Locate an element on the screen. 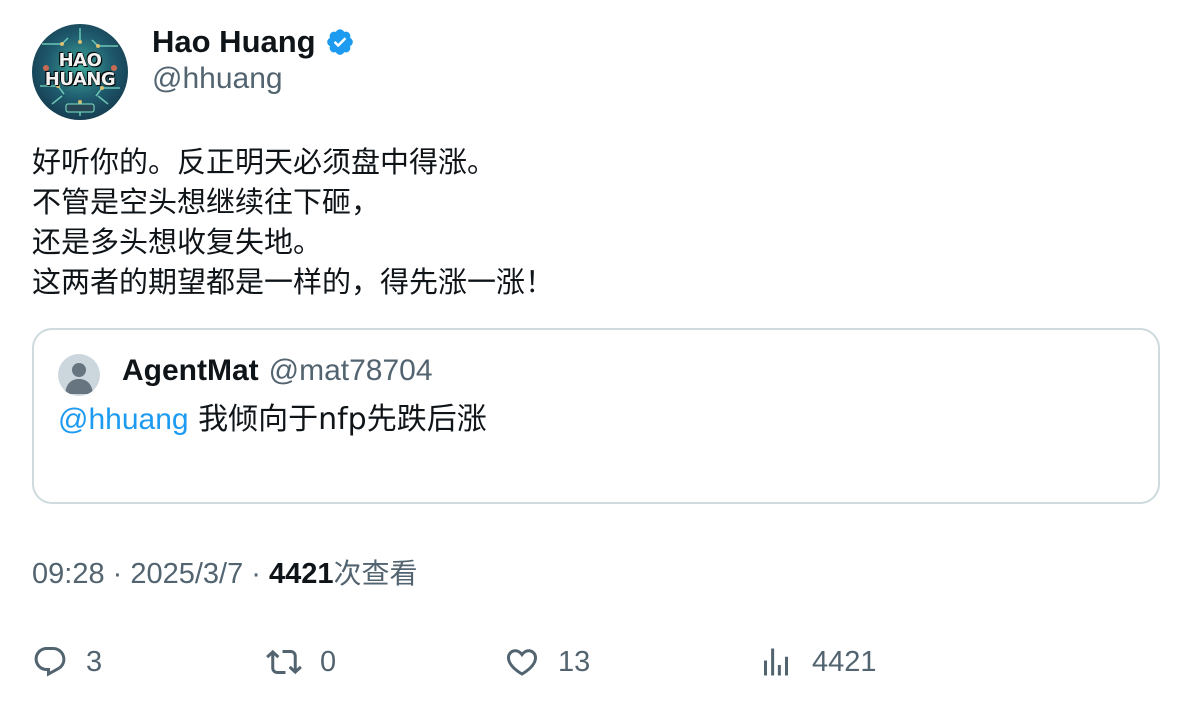 The height and width of the screenshot is (708, 1196). tweet-line: 还是多头想收复失地。 is located at coordinates (177, 242).